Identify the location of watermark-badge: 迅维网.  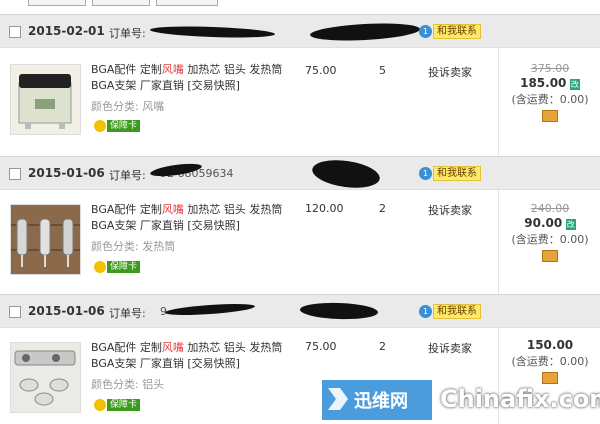
(377, 400).